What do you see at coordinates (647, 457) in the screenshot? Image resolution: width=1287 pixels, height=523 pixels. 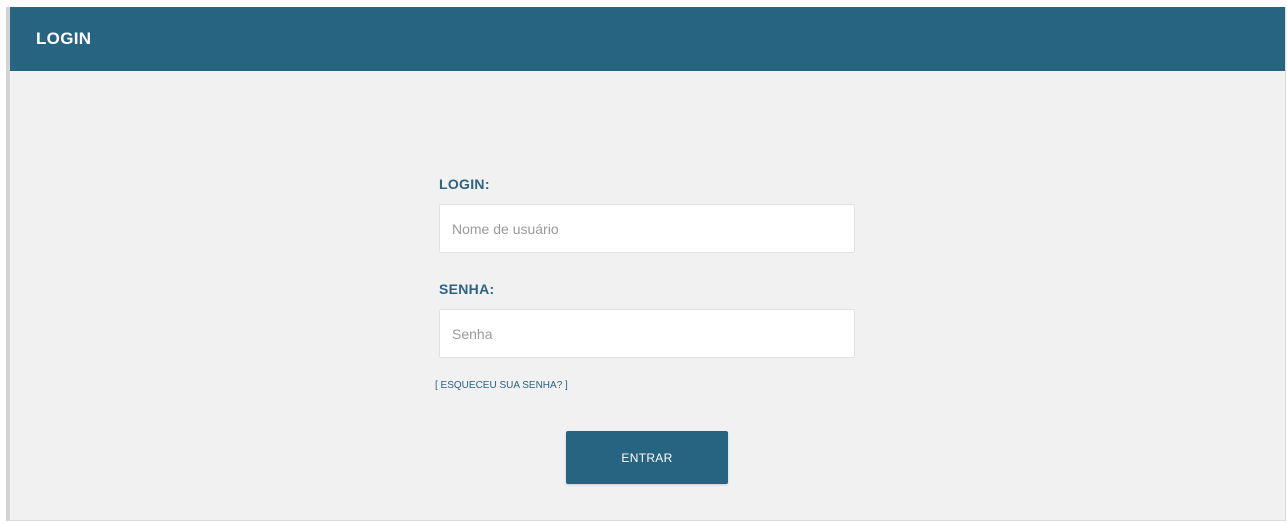 I see `enter-button: ENTRAR` at bounding box center [647, 457].